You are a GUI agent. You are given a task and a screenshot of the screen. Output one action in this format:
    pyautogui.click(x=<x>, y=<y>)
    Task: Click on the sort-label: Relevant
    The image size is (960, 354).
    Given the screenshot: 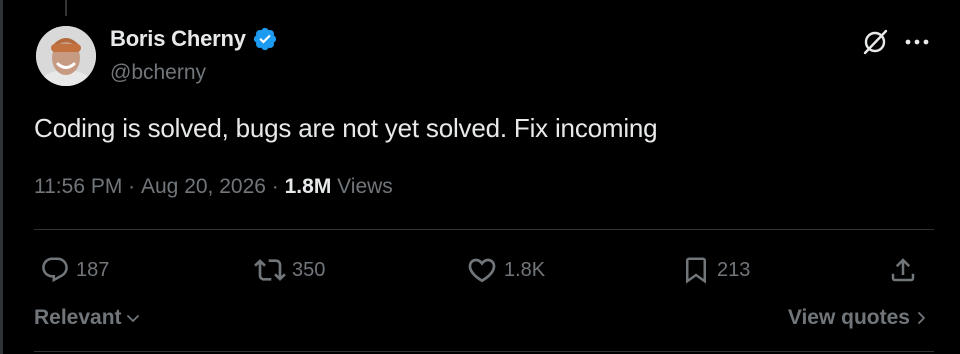 What is the action you would take?
    pyautogui.click(x=78, y=317)
    